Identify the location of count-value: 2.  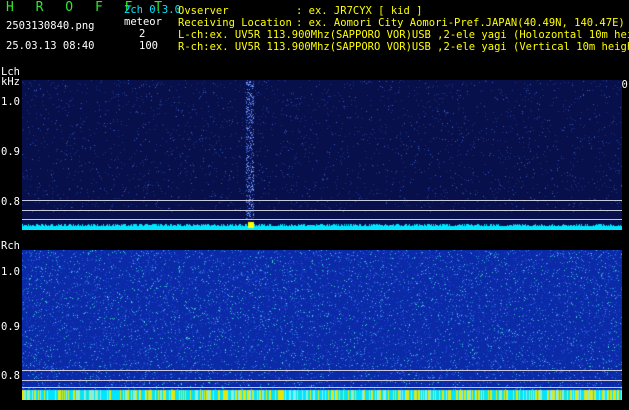
(142, 34).